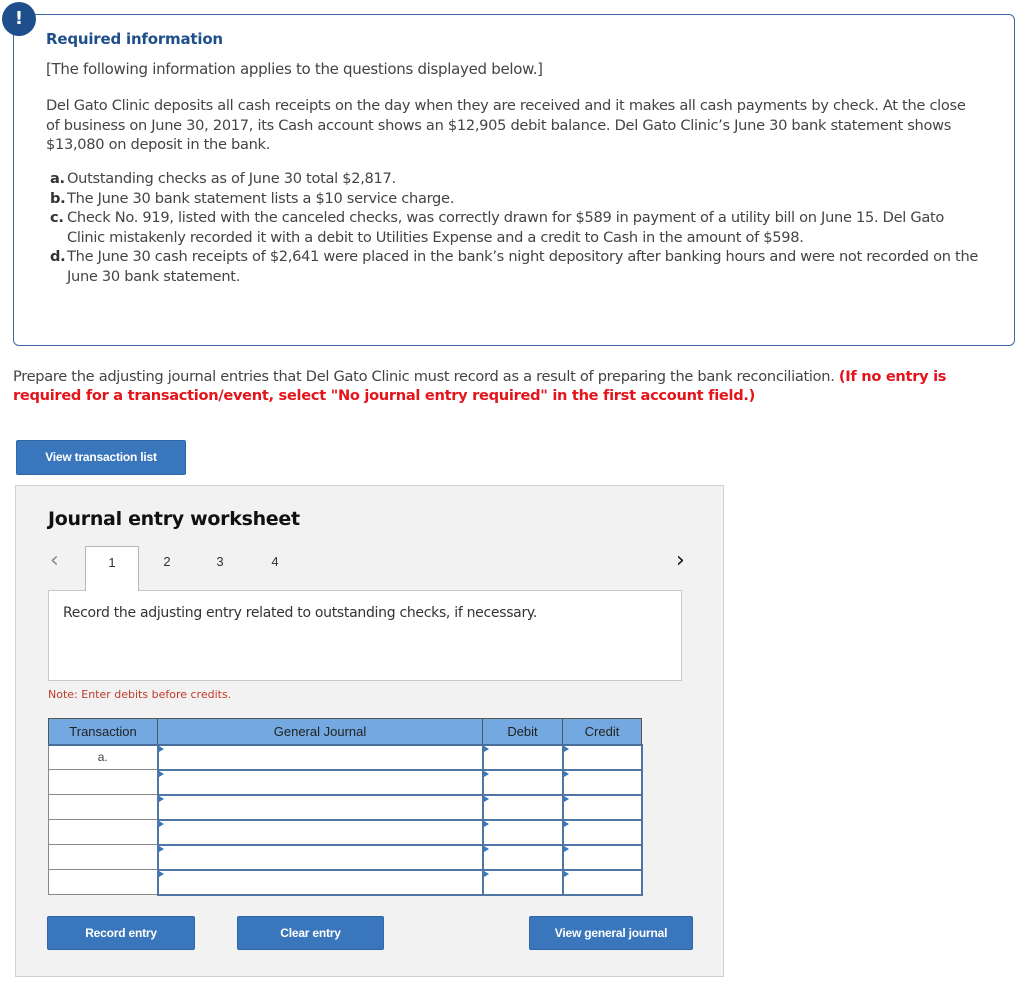  Describe the element at coordinates (58, 198) in the screenshot. I see `info-item-label: b.` at that location.